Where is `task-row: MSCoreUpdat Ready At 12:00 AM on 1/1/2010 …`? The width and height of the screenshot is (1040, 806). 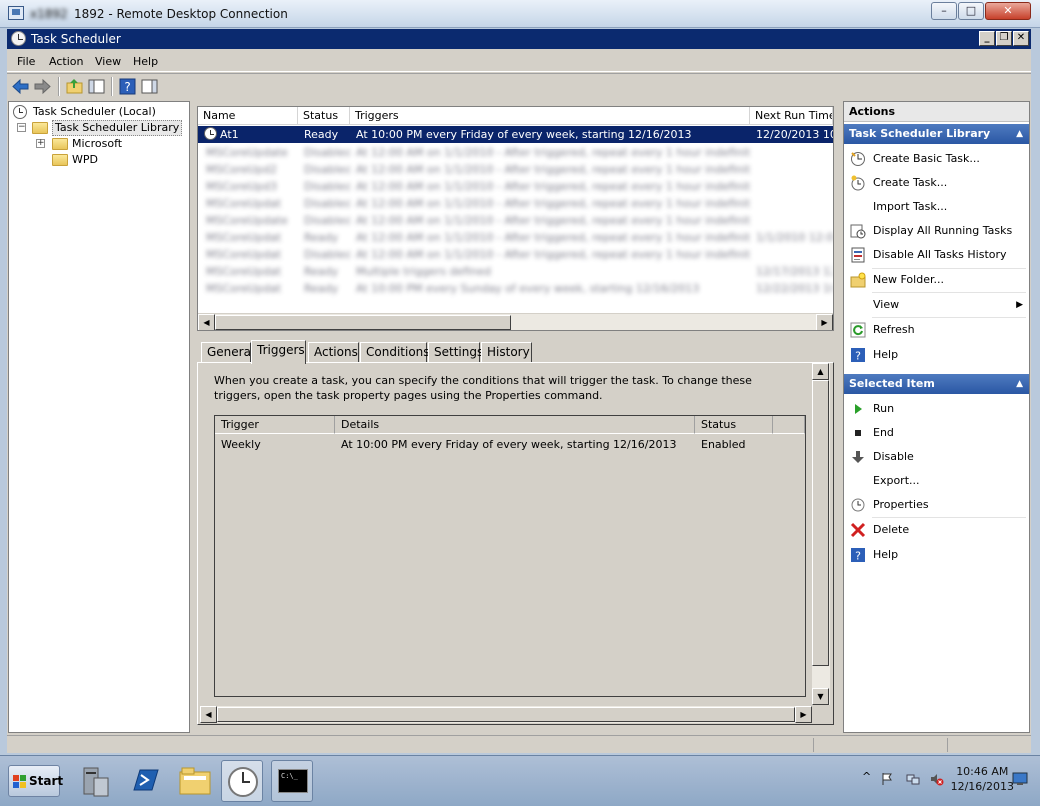
task-row: MSCoreUpdat Ready At 12:00 AM on 1/1/2010 … is located at coordinates (515, 237).